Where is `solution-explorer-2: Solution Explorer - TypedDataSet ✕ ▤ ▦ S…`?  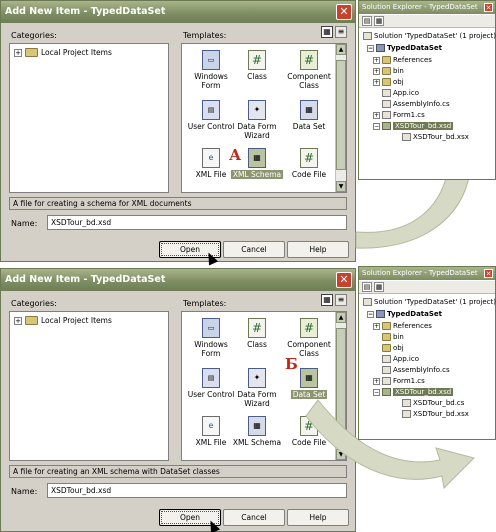
solution-explorer-2: Solution Explorer - TypedDataSet ✕ ▤ ▦ S… is located at coordinates (427, 353).